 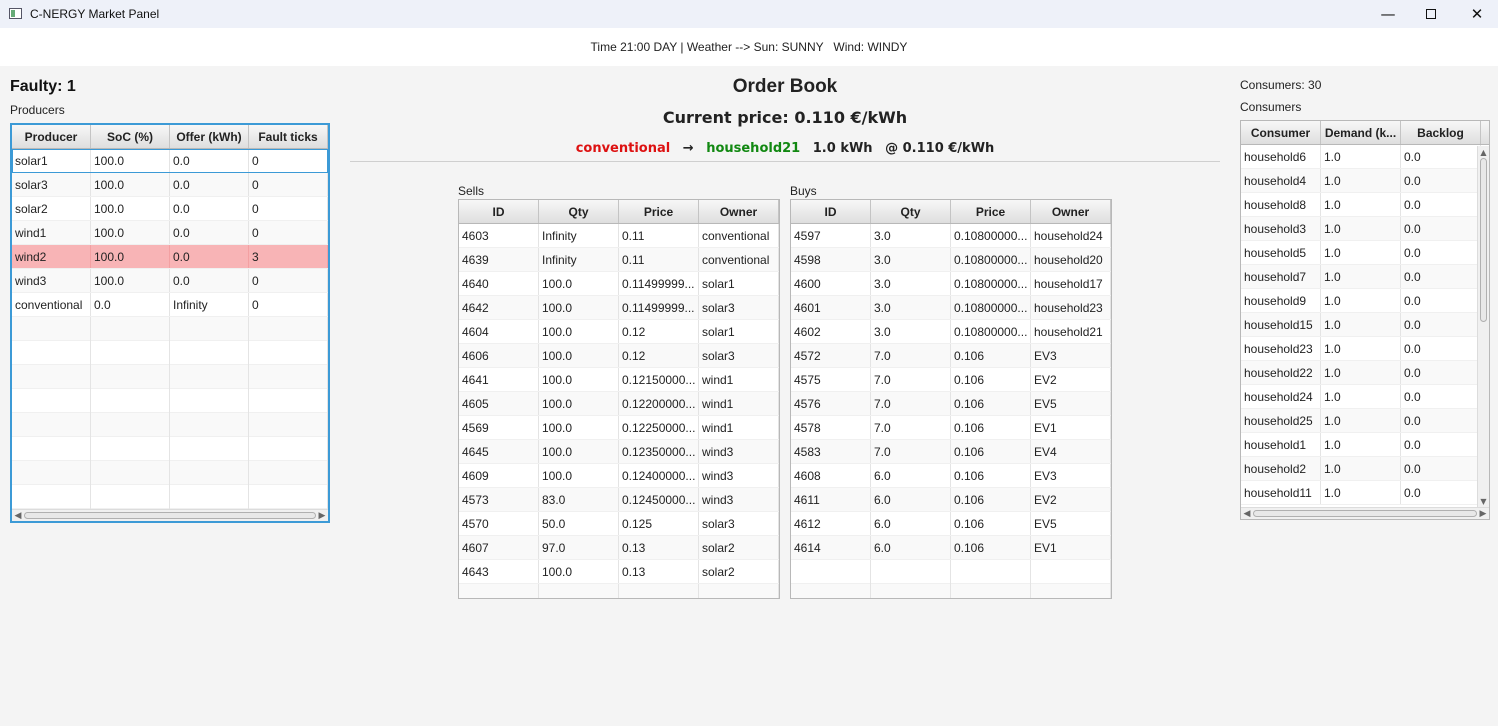 What do you see at coordinates (619, 548) in the screenshot?
I see `table-row: 4607 97.0 0.13 solar2` at bounding box center [619, 548].